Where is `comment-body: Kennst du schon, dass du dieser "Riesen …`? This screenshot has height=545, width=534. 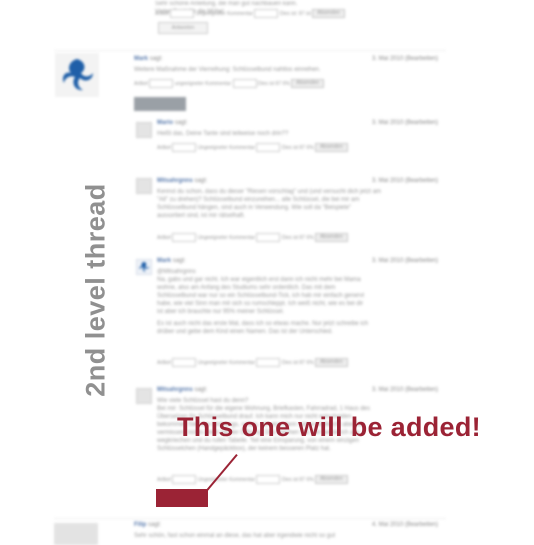 comment-body: Kennst du schon, dass du dieser "Riesen … is located at coordinates (269, 204).